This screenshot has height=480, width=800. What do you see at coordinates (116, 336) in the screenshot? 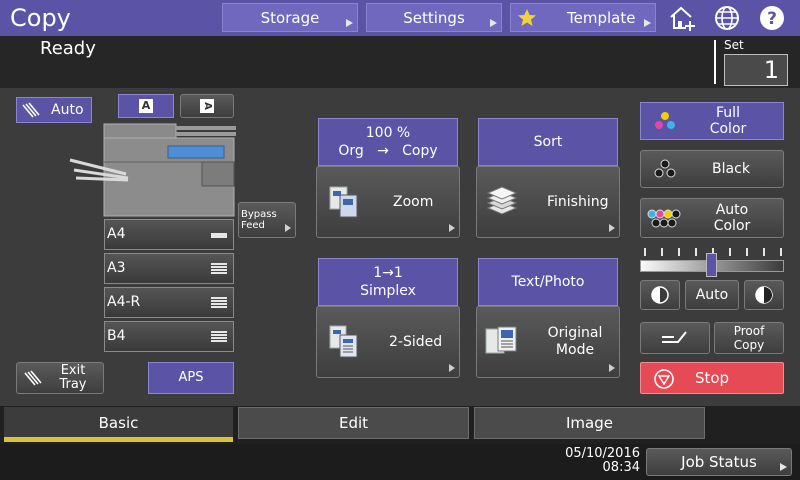
I see `tray-label: B4` at bounding box center [116, 336].